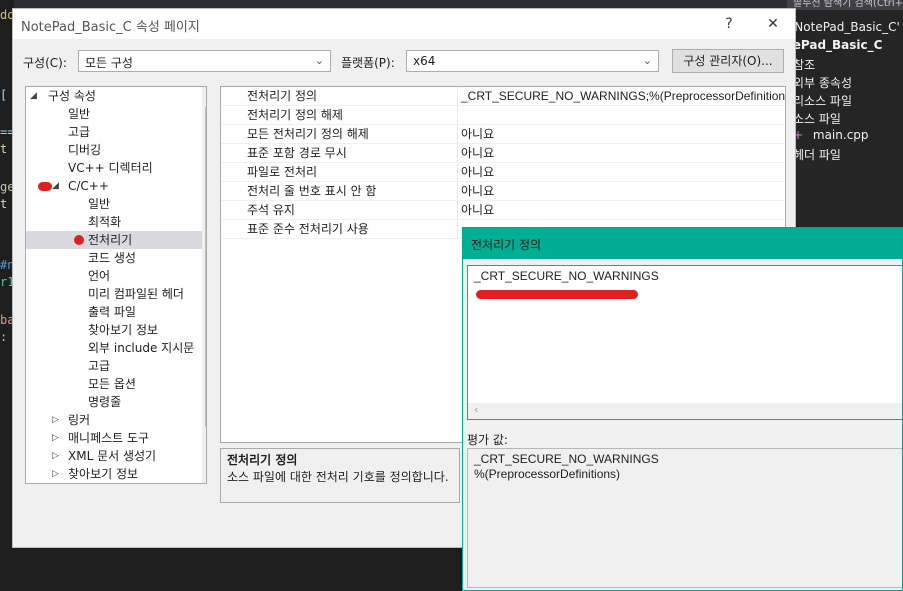 The width and height of the screenshot is (903, 591). I want to click on source-files-item: 소스 파일, so click(817, 118).